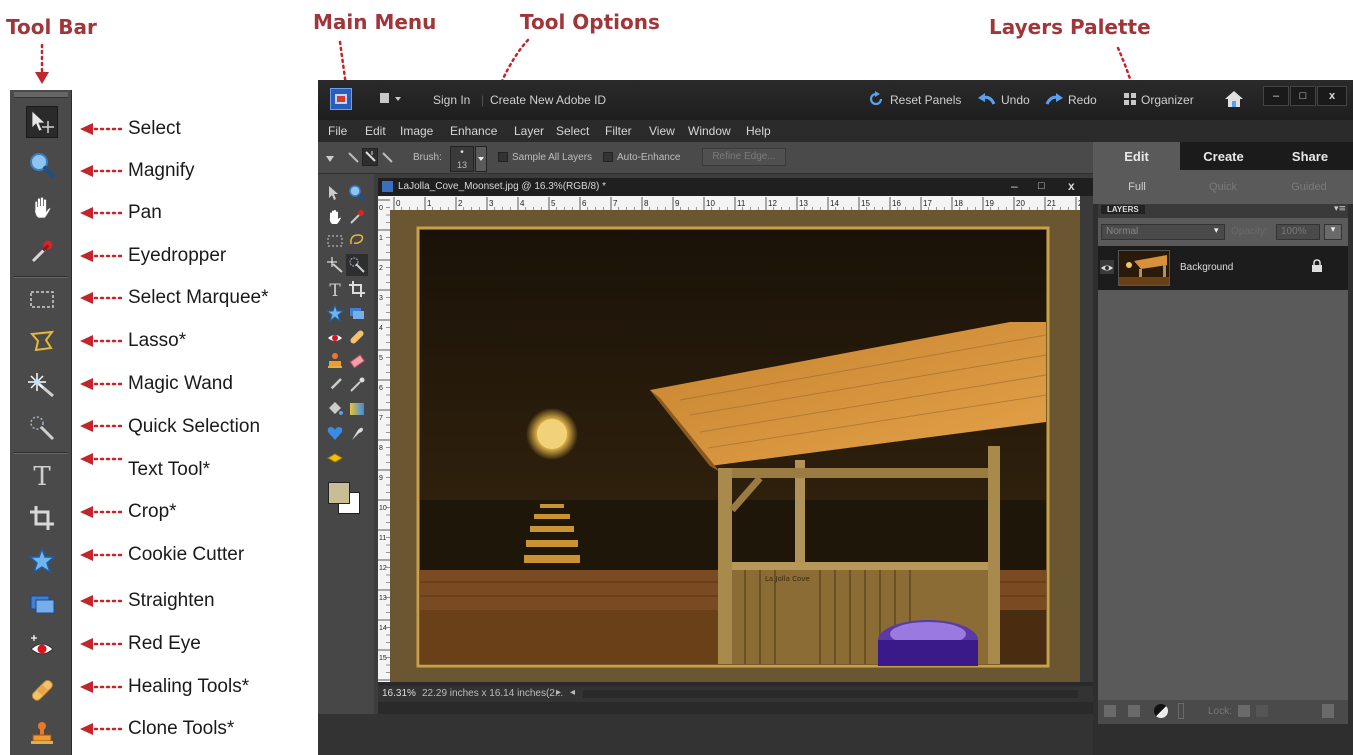 Image resolution: width=1353 pixels, height=755 pixels. Describe the element at coordinates (572, 692) in the screenshot. I see `scroll-left-icon: ◂` at that location.